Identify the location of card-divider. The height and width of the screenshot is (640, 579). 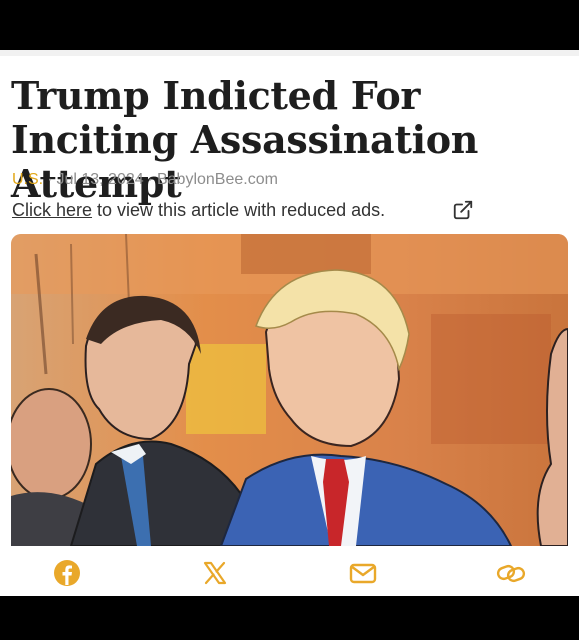
(289, 53).